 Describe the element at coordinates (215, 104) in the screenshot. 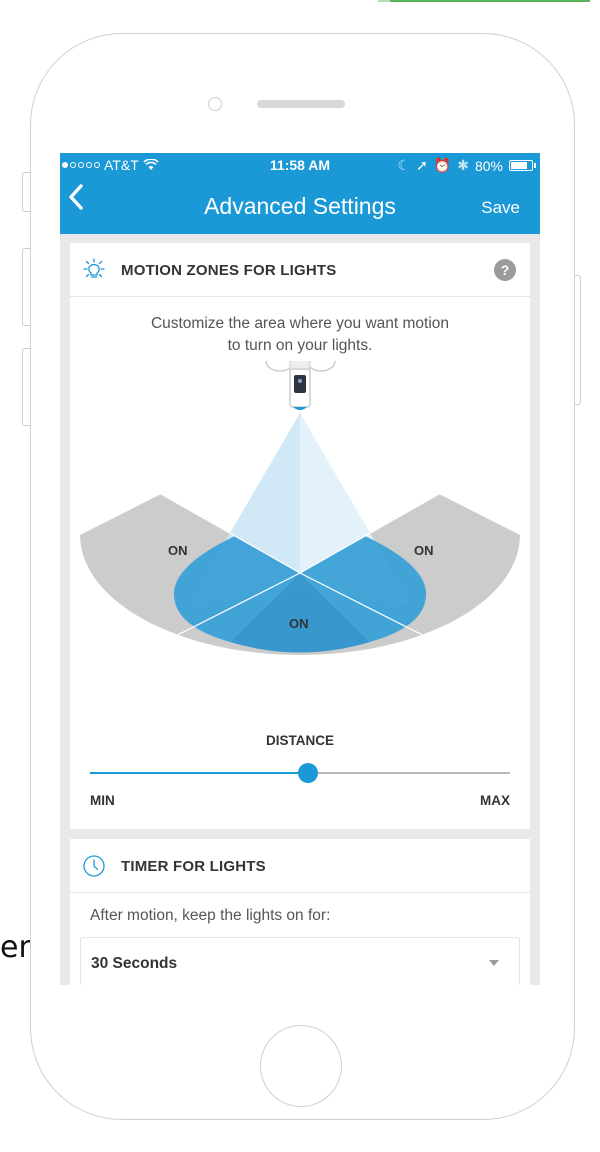

I see `front-camera` at that location.